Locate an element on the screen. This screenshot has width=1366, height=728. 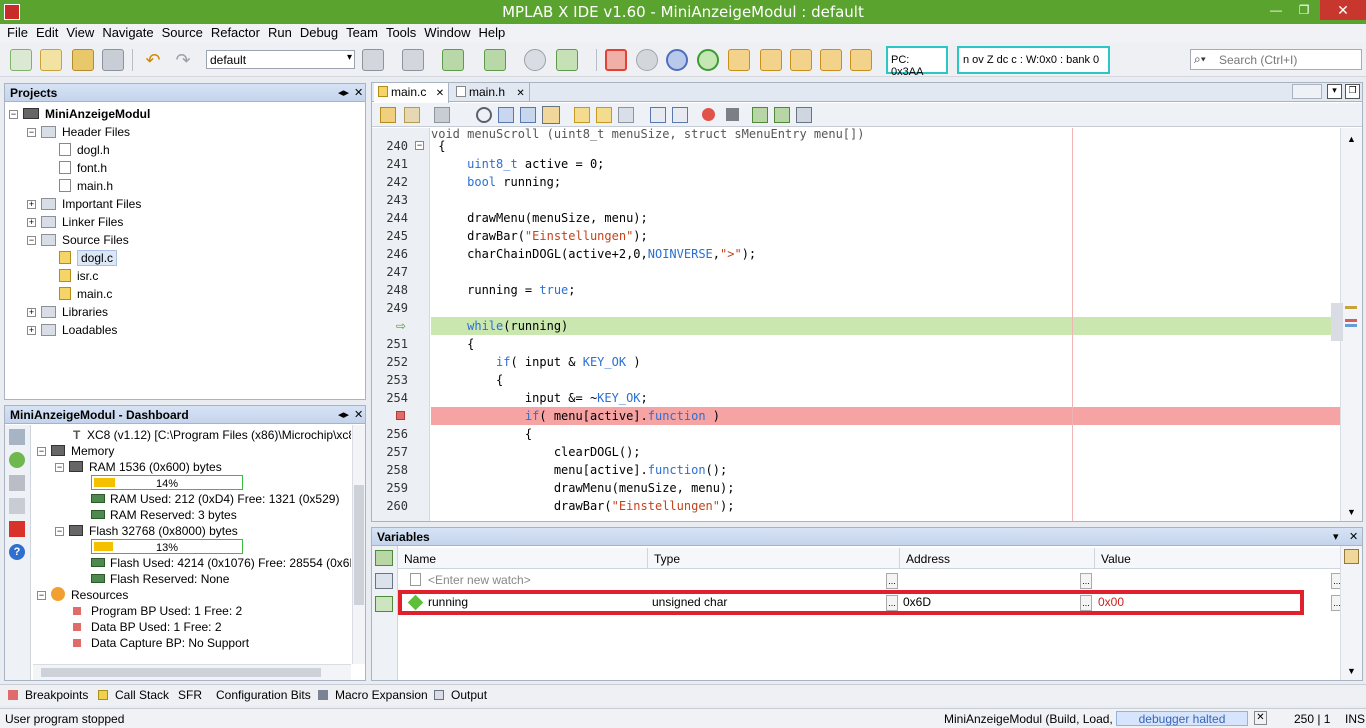
tab-configuration-bits: Configuration Bits is located at coordinates (263, 695).